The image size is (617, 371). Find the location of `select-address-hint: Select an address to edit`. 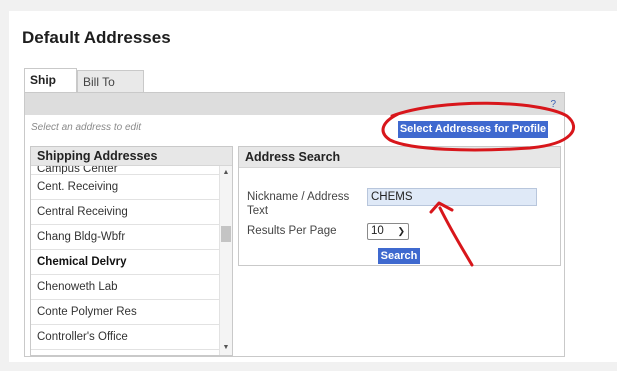

select-address-hint: Select an address to edit is located at coordinates (86, 127).